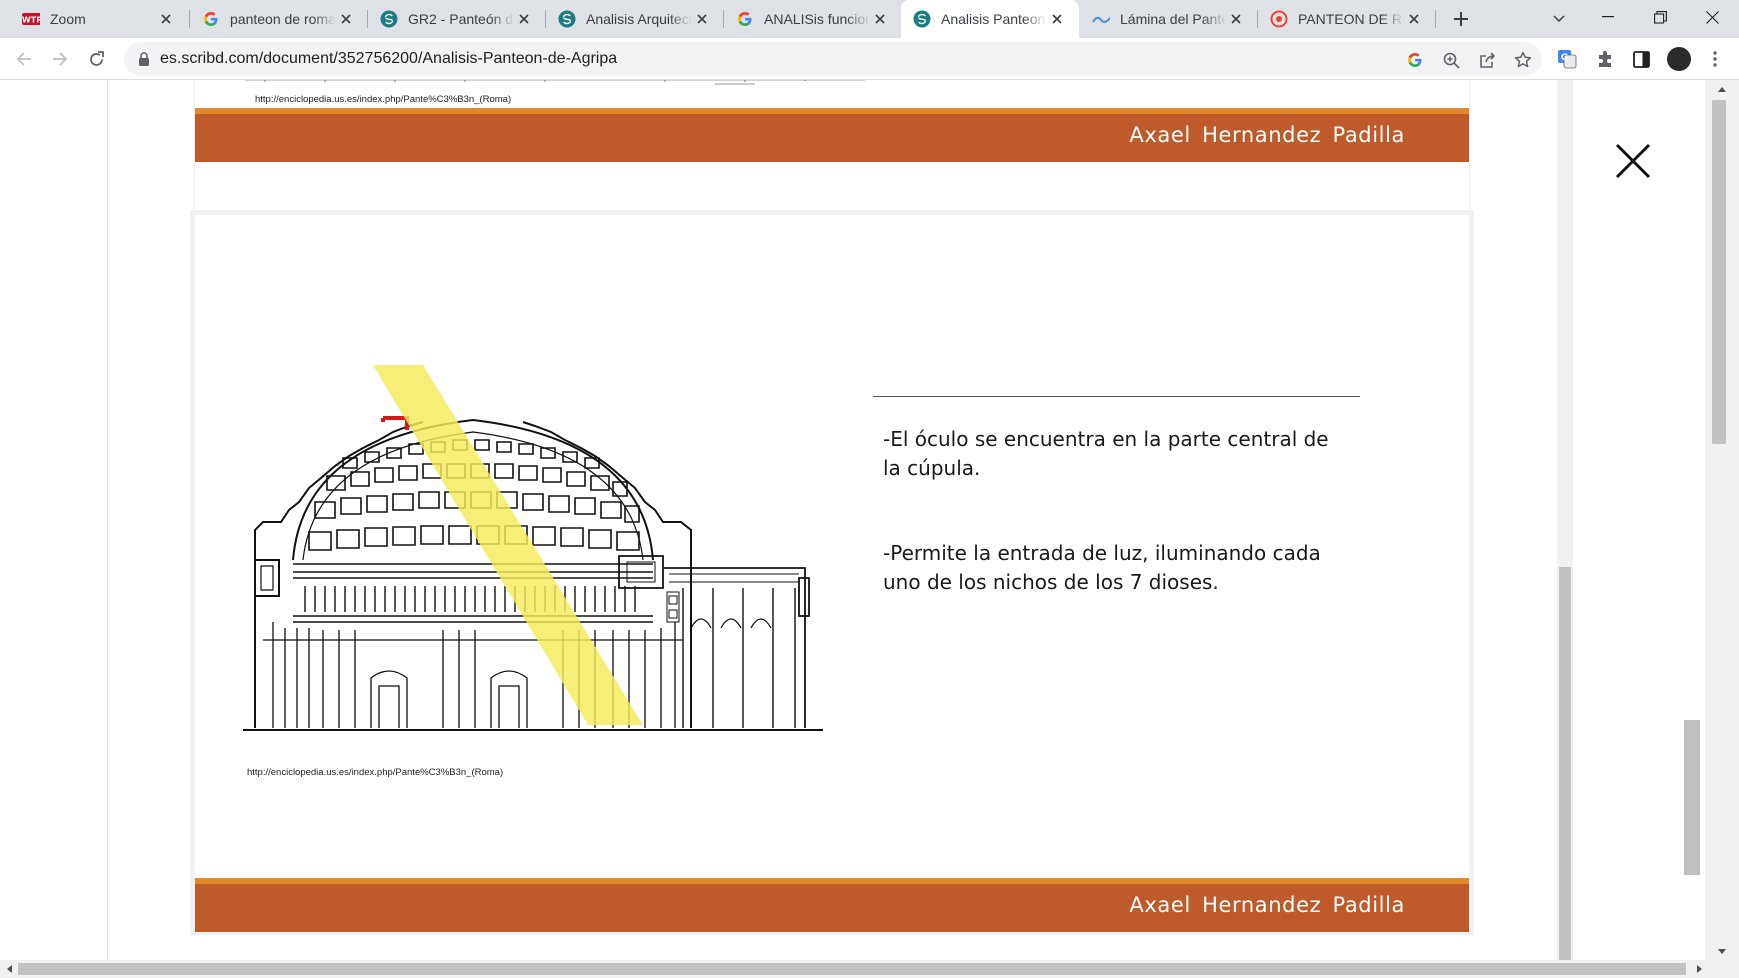  What do you see at coordinates (852, 969) in the screenshot?
I see `horizontal-scrollbar-thumb` at bounding box center [852, 969].